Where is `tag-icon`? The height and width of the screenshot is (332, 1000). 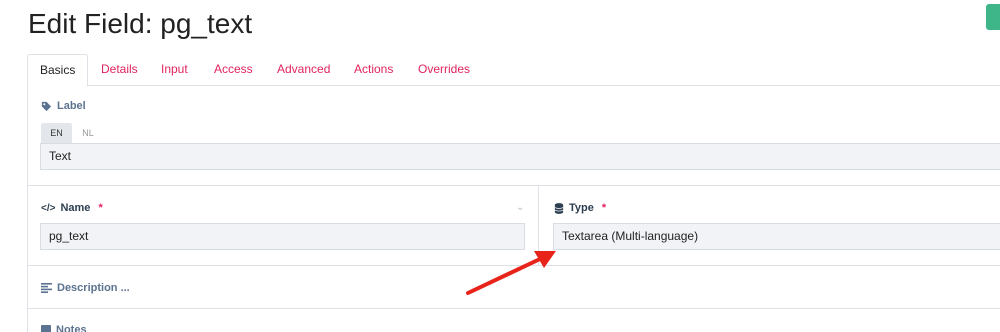
tag-icon is located at coordinates (46, 106).